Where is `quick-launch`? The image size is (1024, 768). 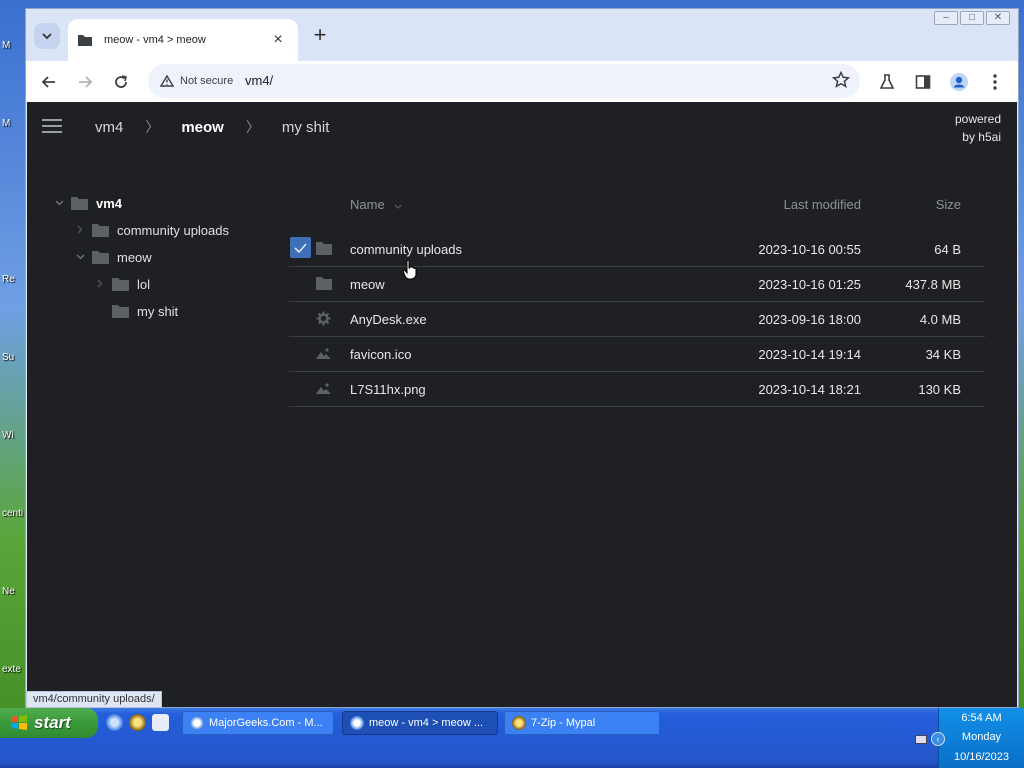 quick-launch is located at coordinates (137, 722).